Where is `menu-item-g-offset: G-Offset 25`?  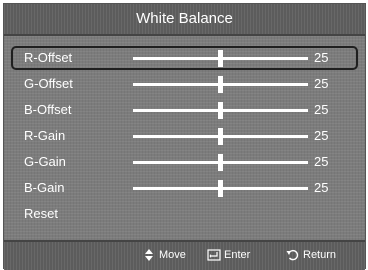 menu-item-g-offset: G-Offset 25 is located at coordinates (184, 84).